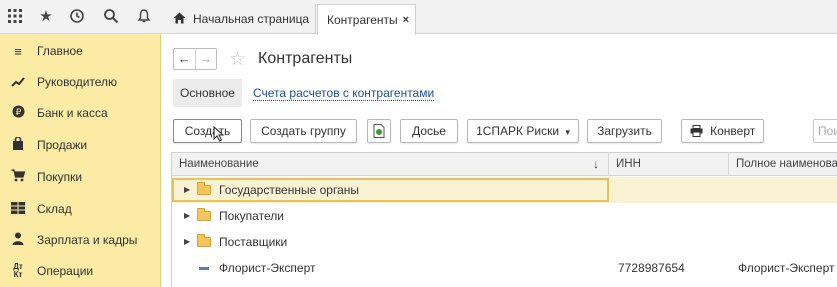  I want to click on sort-arrow-icon: ↓, so click(596, 164).